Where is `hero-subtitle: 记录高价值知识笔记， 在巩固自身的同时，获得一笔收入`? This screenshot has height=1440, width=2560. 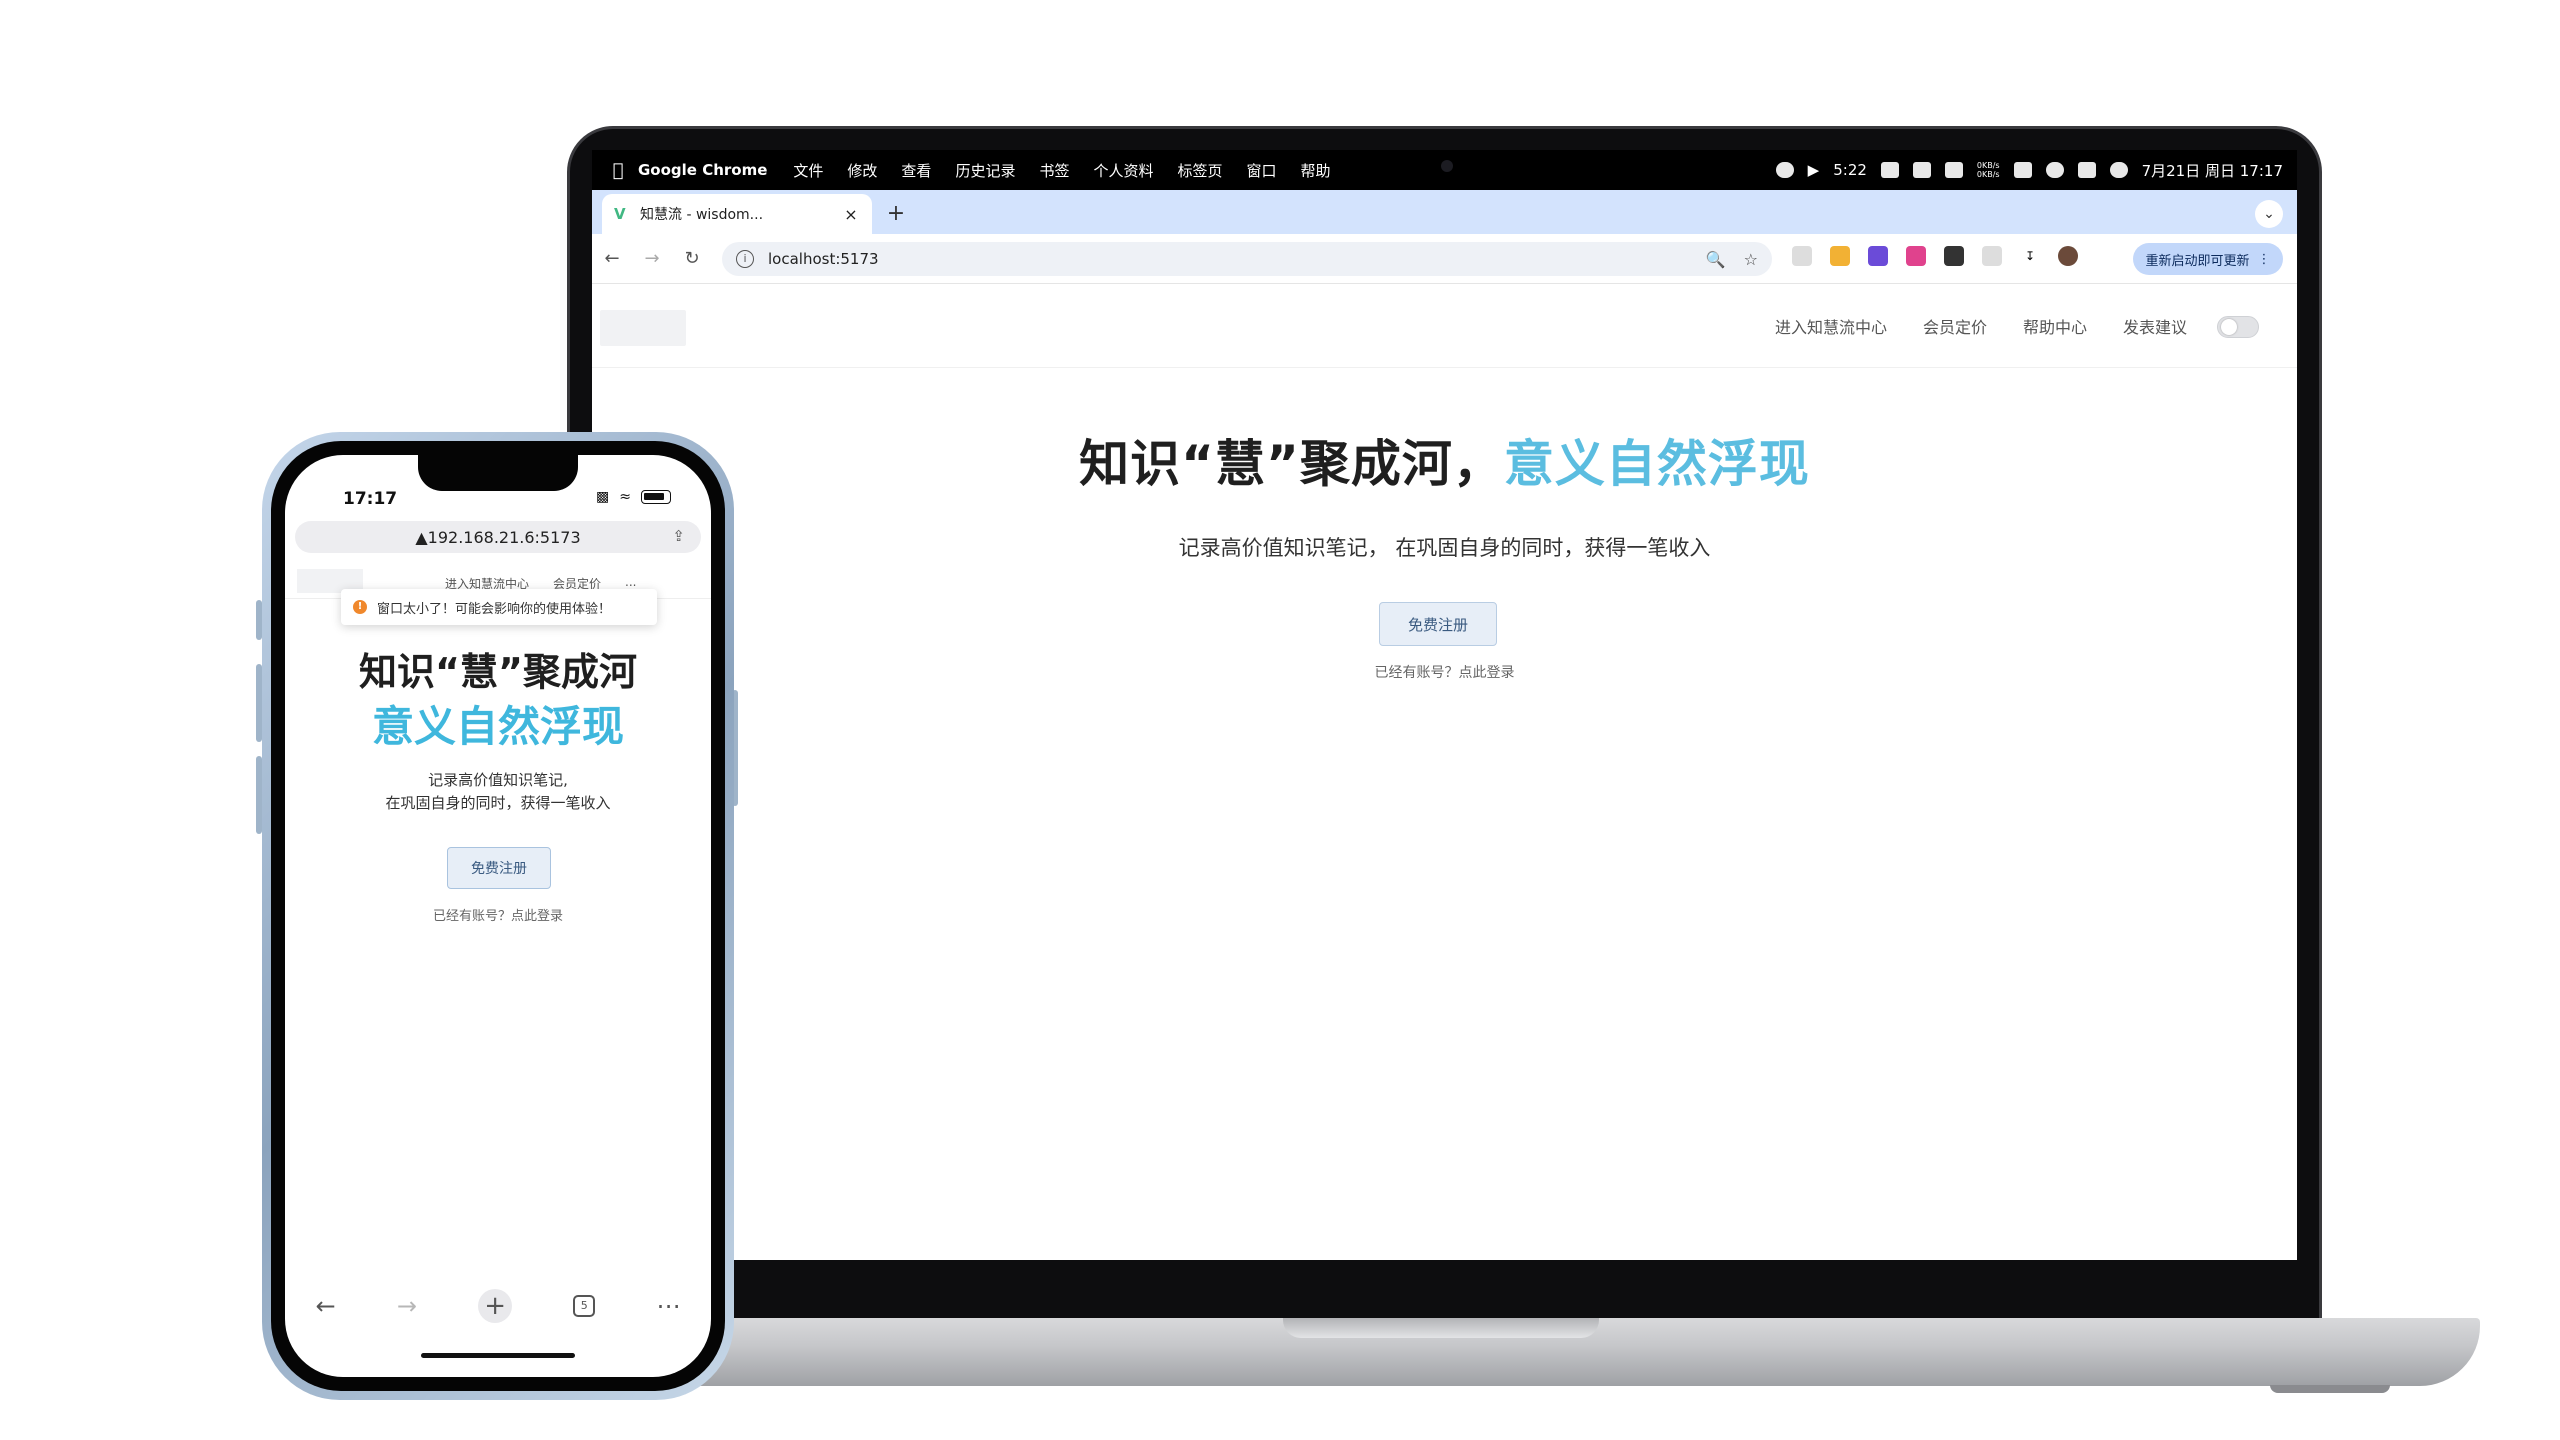 hero-subtitle: 记录高价值知识笔记， 在巩固自身的同时，获得一笔收入 is located at coordinates (1444, 548).